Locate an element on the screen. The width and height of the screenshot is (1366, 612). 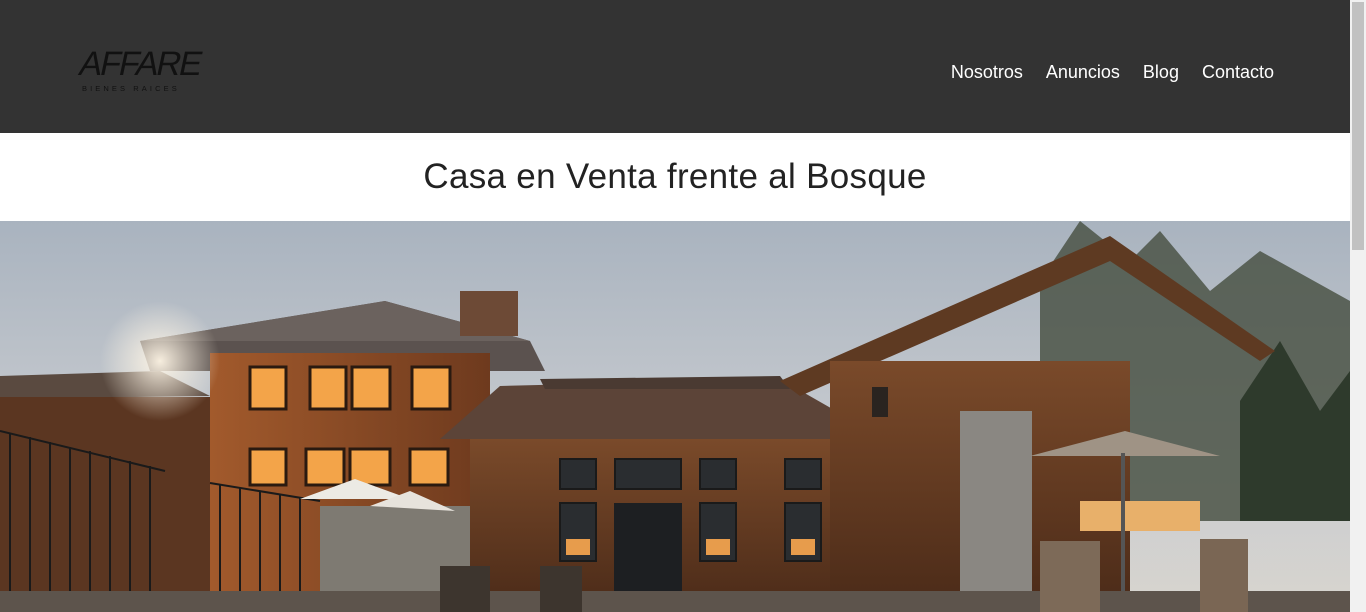
logo-wordmark-text: AFFARE is located at coordinates (140, 64).